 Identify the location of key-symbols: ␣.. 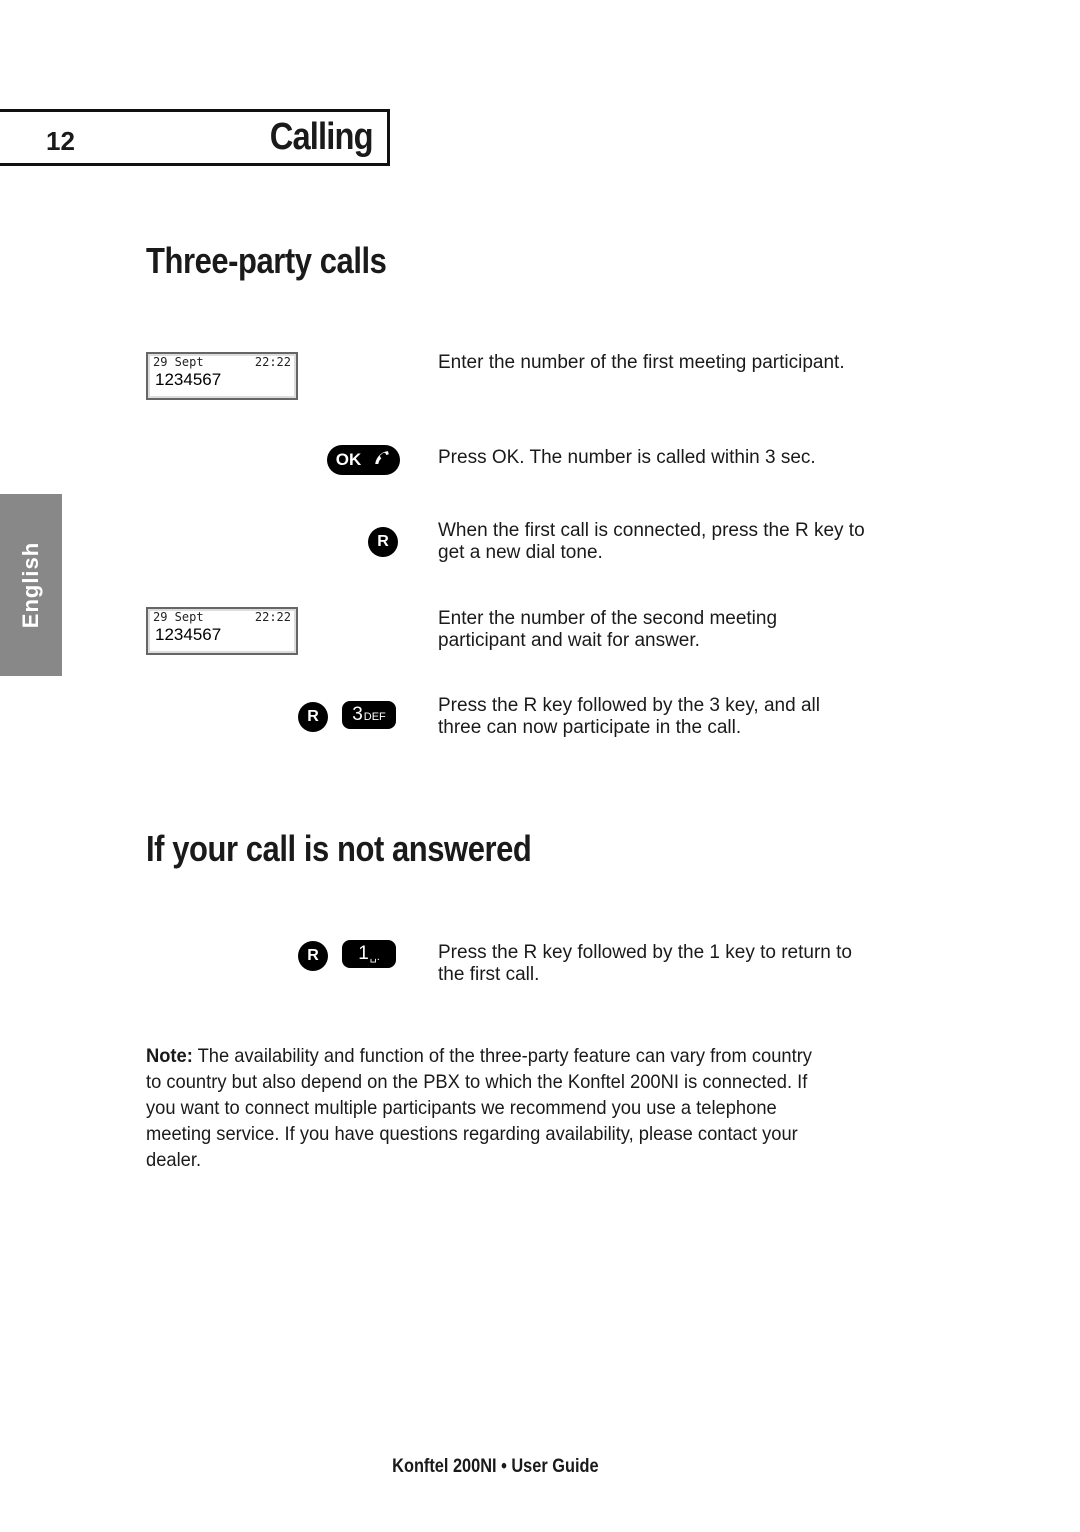
(374, 956).